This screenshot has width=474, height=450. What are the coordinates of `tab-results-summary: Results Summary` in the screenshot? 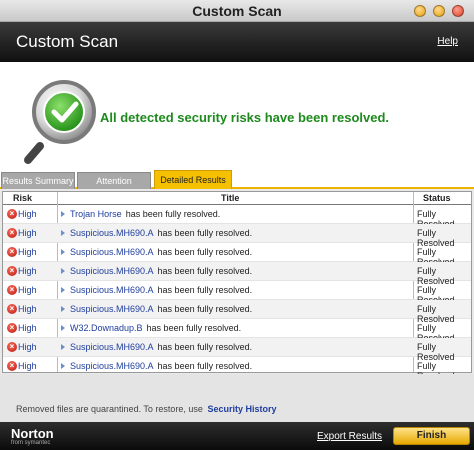 It's located at (38, 180).